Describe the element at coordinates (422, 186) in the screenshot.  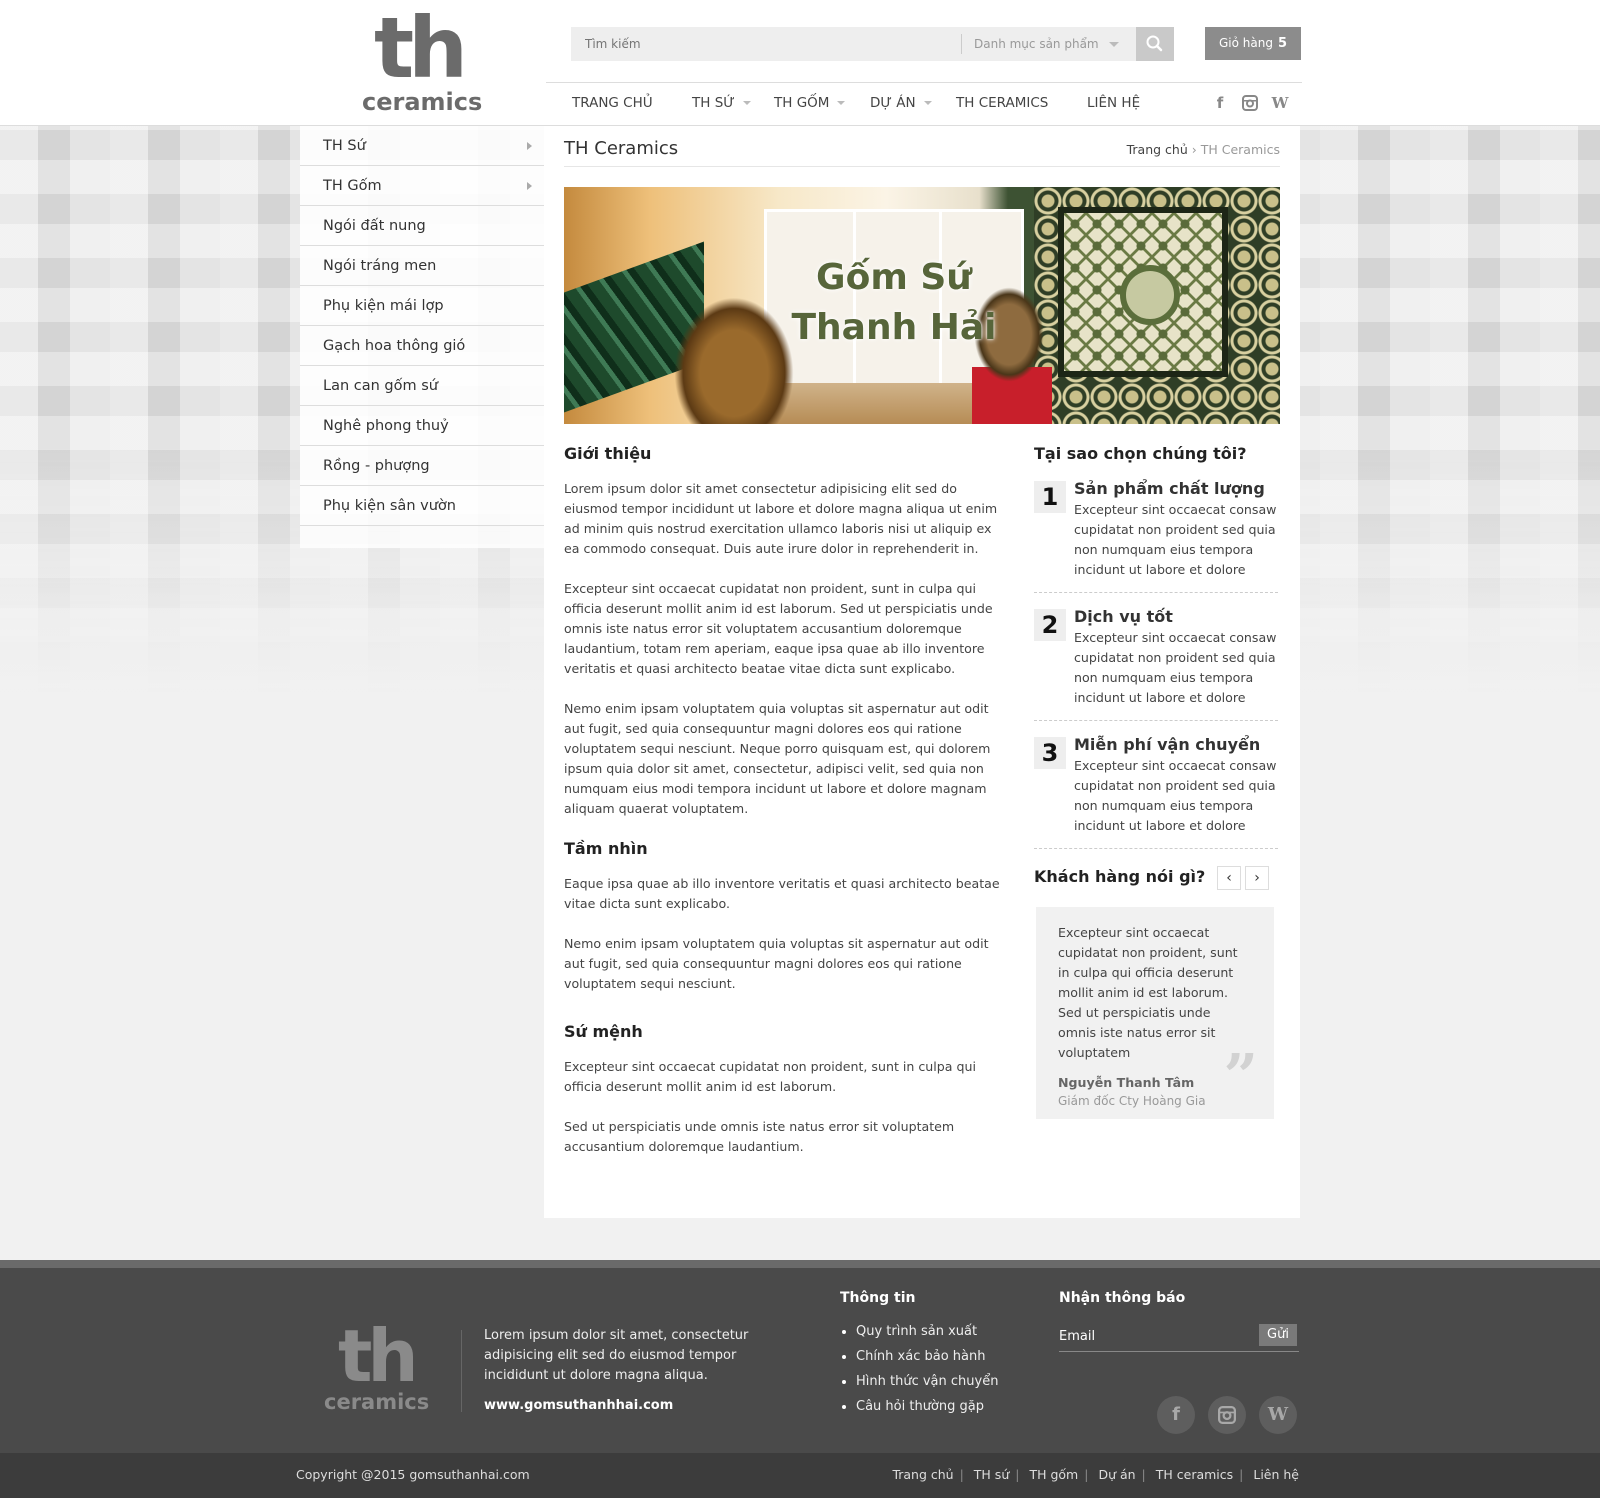
I see `sidebar-item-th-gom: TH Gốm` at that location.